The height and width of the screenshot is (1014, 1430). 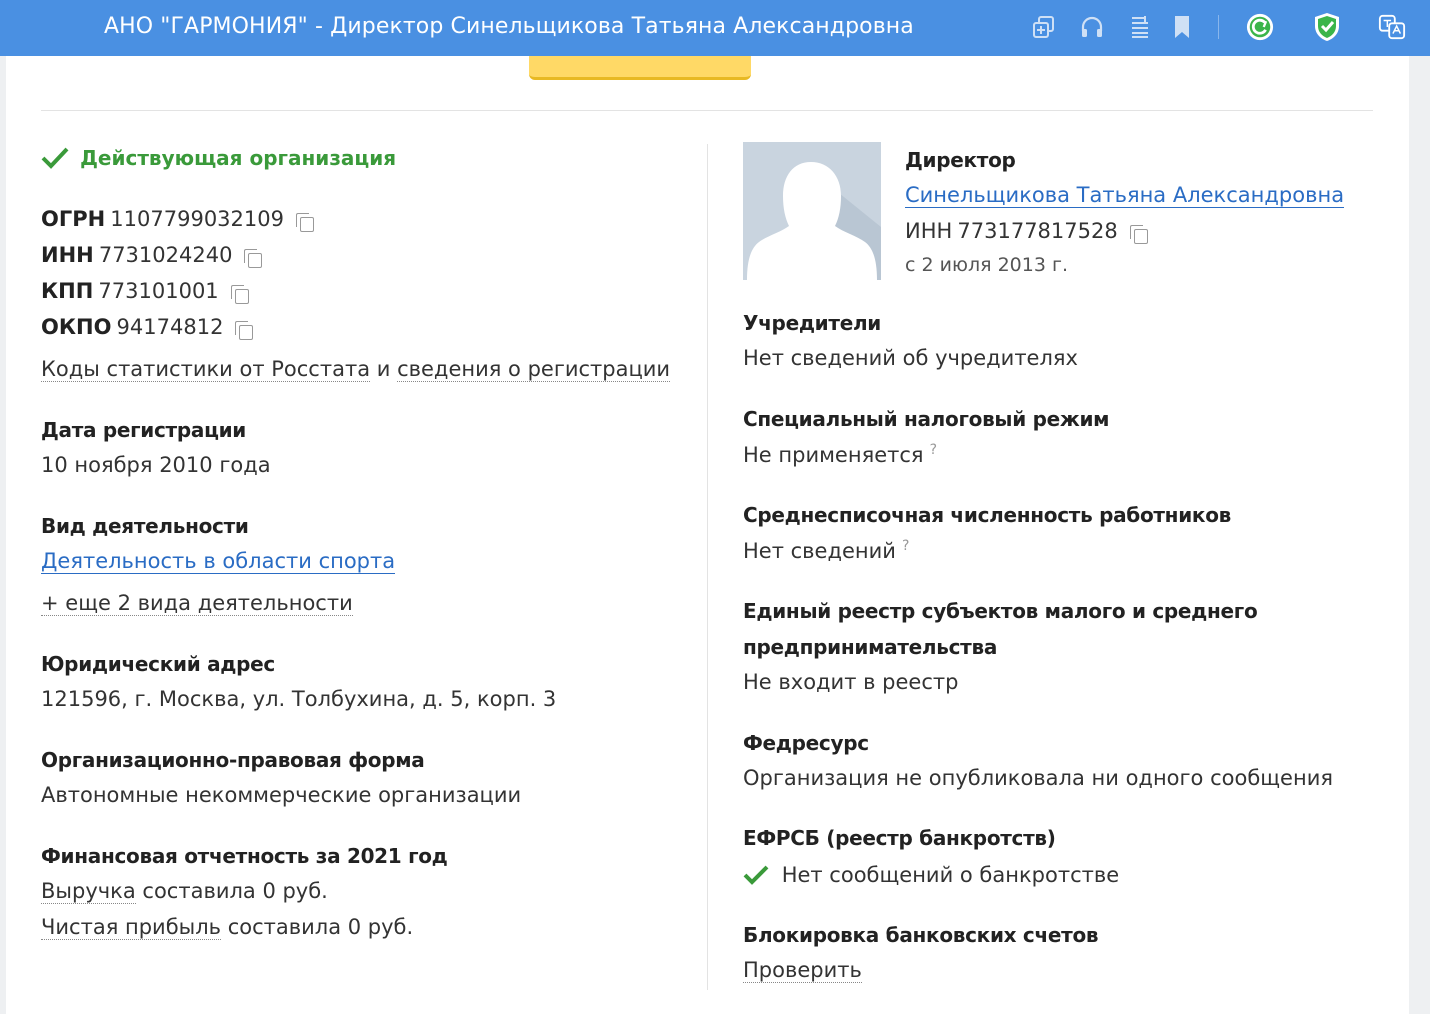 I want to click on director-since: с 2 июля 2013 г., so click(x=986, y=265).